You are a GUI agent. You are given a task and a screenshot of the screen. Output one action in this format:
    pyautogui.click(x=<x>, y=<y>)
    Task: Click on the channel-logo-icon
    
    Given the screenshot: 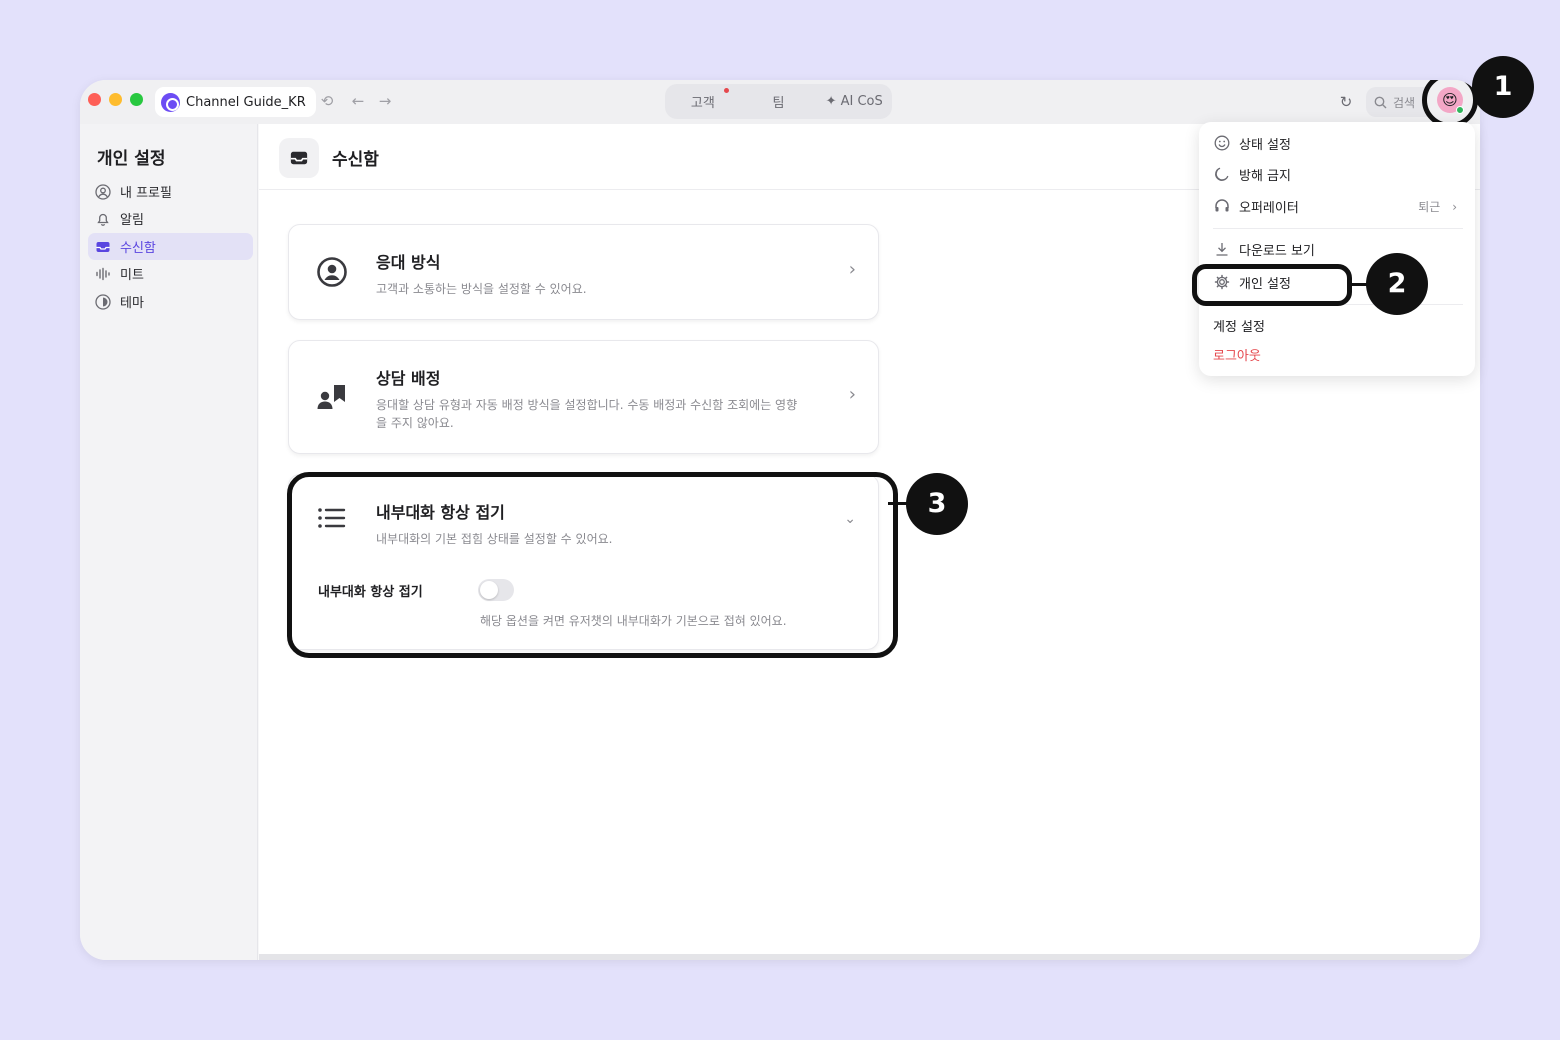 What is the action you would take?
    pyautogui.click(x=170, y=102)
    